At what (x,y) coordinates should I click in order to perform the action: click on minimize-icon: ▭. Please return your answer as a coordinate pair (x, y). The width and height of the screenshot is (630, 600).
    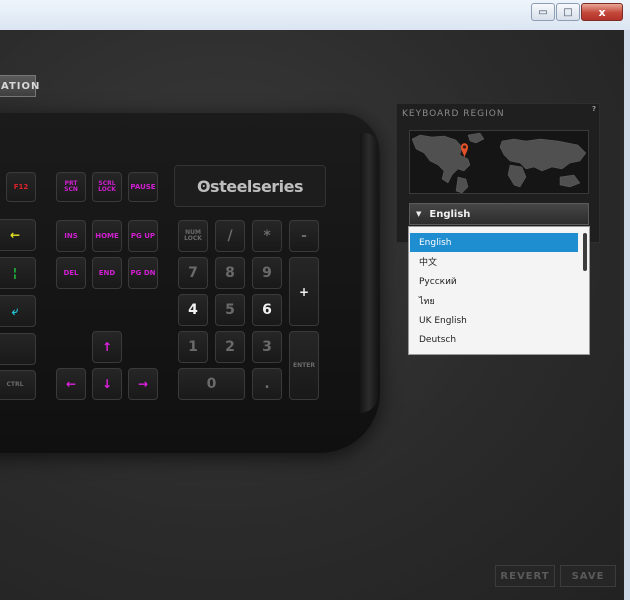
    Looking at the image, I should click on (543, 12).